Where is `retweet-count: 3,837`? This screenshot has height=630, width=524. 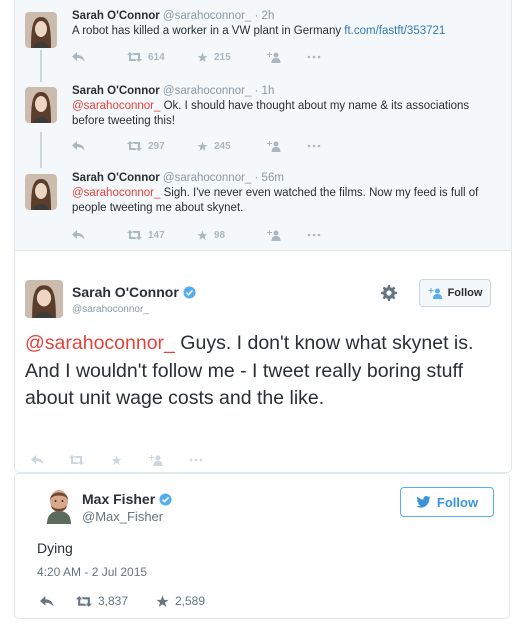 retweet-count: 3,837 is located at coordinates (113, 601).